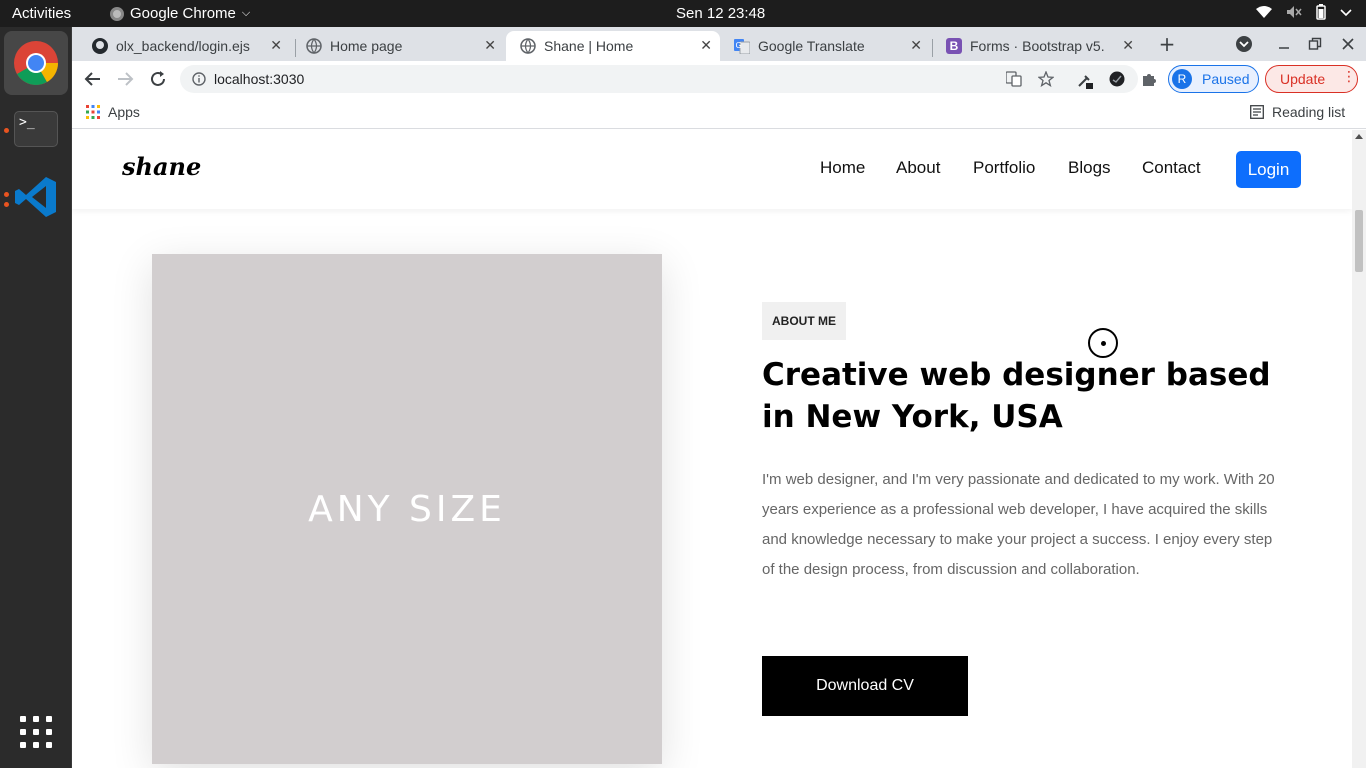 The height and width of the screenshot is (768, 1366). What do you see at coordinates (36, 397) in the screenshot?
I see `dock: >_` at bounding box center [36, 397].